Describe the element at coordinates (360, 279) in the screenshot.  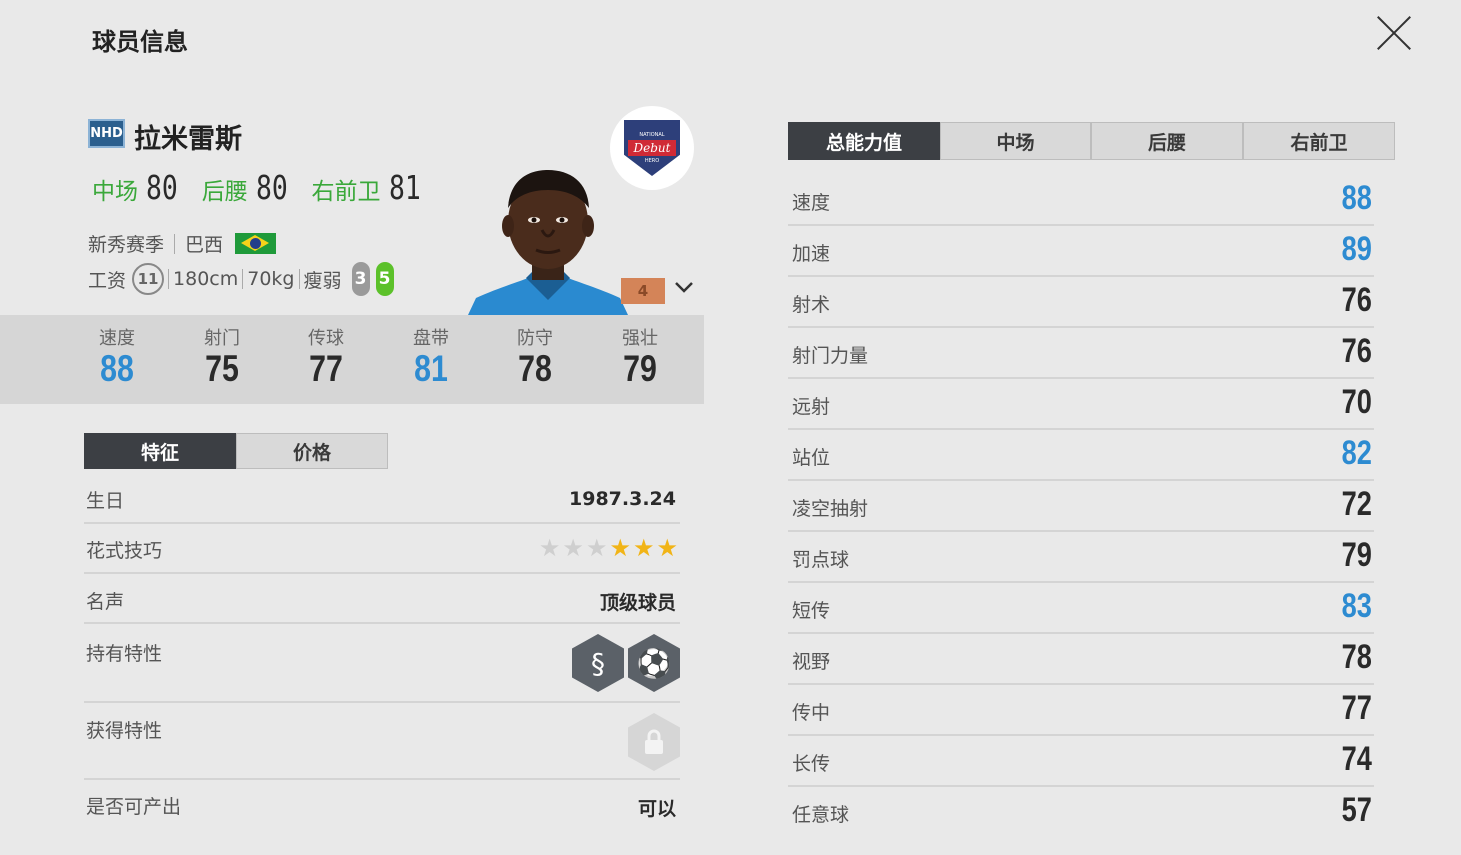
I see `weak-foot-badge: 3` at that location.